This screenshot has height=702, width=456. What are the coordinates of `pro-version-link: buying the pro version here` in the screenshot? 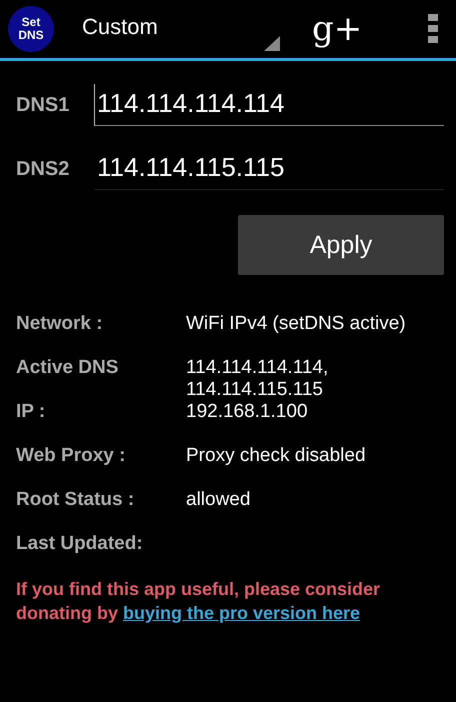 It's located at (241, 613).